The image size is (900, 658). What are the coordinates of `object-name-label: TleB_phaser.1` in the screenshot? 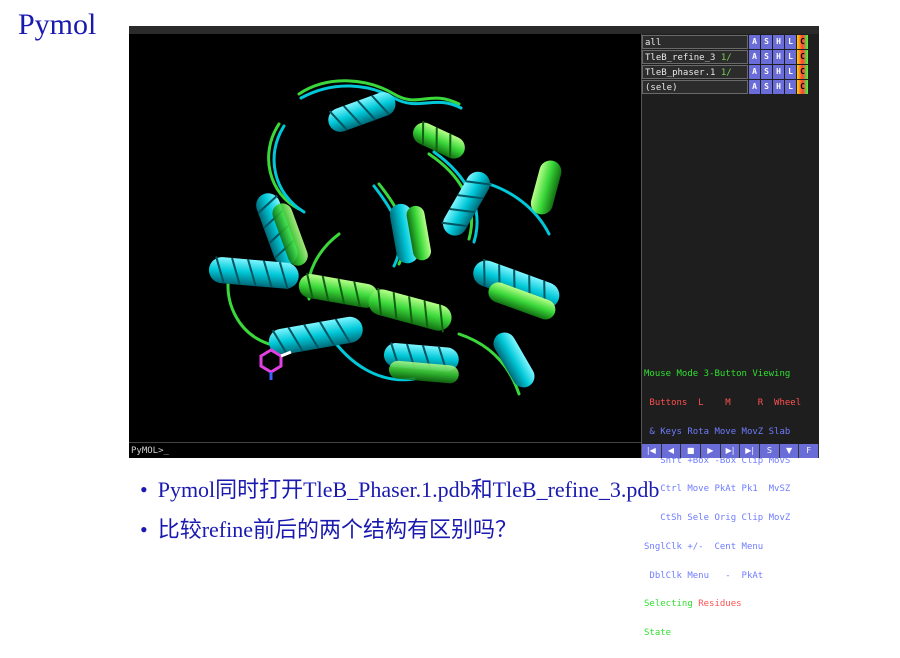 It's located at (680, 73).